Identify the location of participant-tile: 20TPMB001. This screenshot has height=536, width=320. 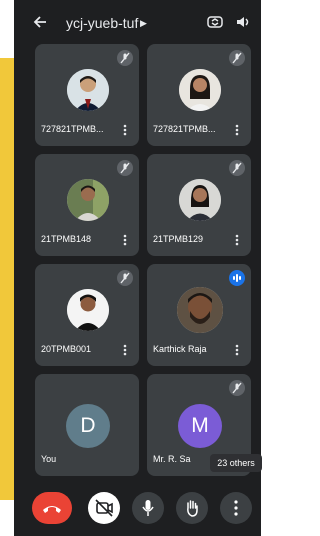
(87, 315).